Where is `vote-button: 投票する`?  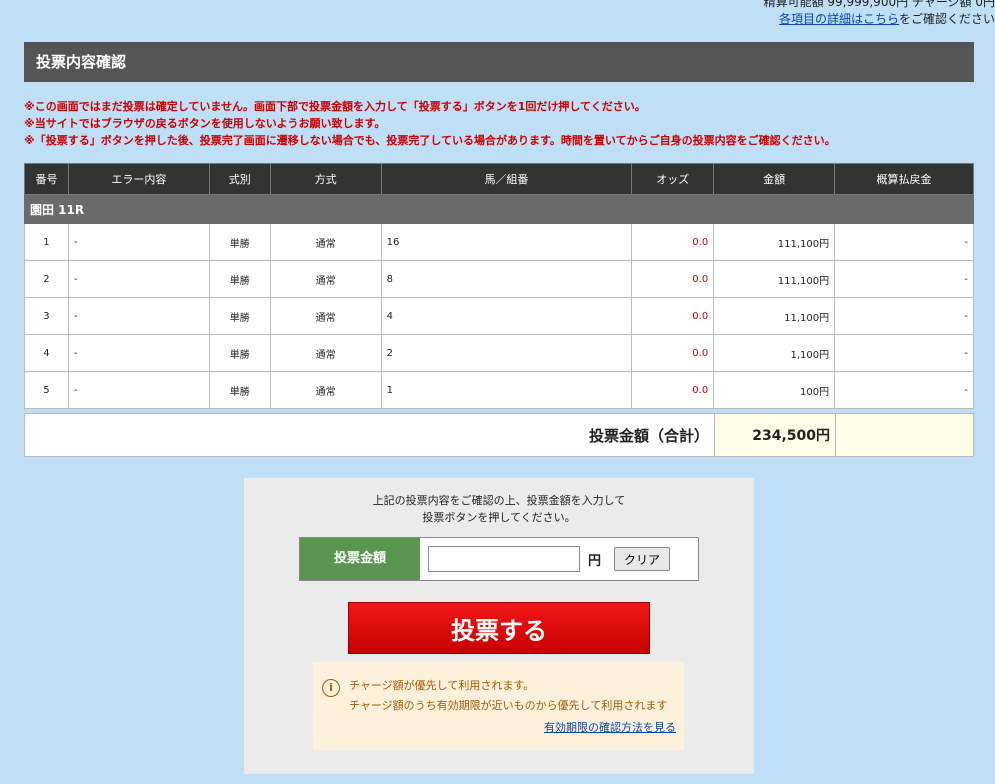
vote-button: 投票する is located at coordinates (499, 628).